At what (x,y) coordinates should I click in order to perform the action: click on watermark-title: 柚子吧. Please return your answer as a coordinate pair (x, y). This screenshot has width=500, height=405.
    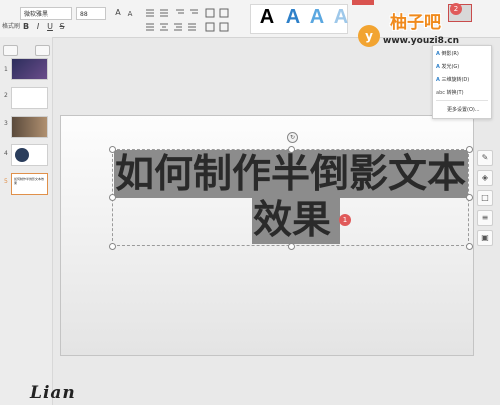
    Looking at the image, I should click on (415, 23).